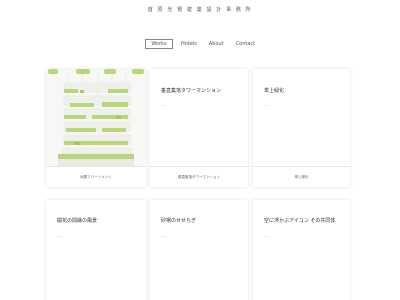 The image size is (400, 300). Describe the element at coordinates (200, 9) in the screenshot. I see `site-title: 首 原 光 規 建 築 設 計 事 務 所` at that location.